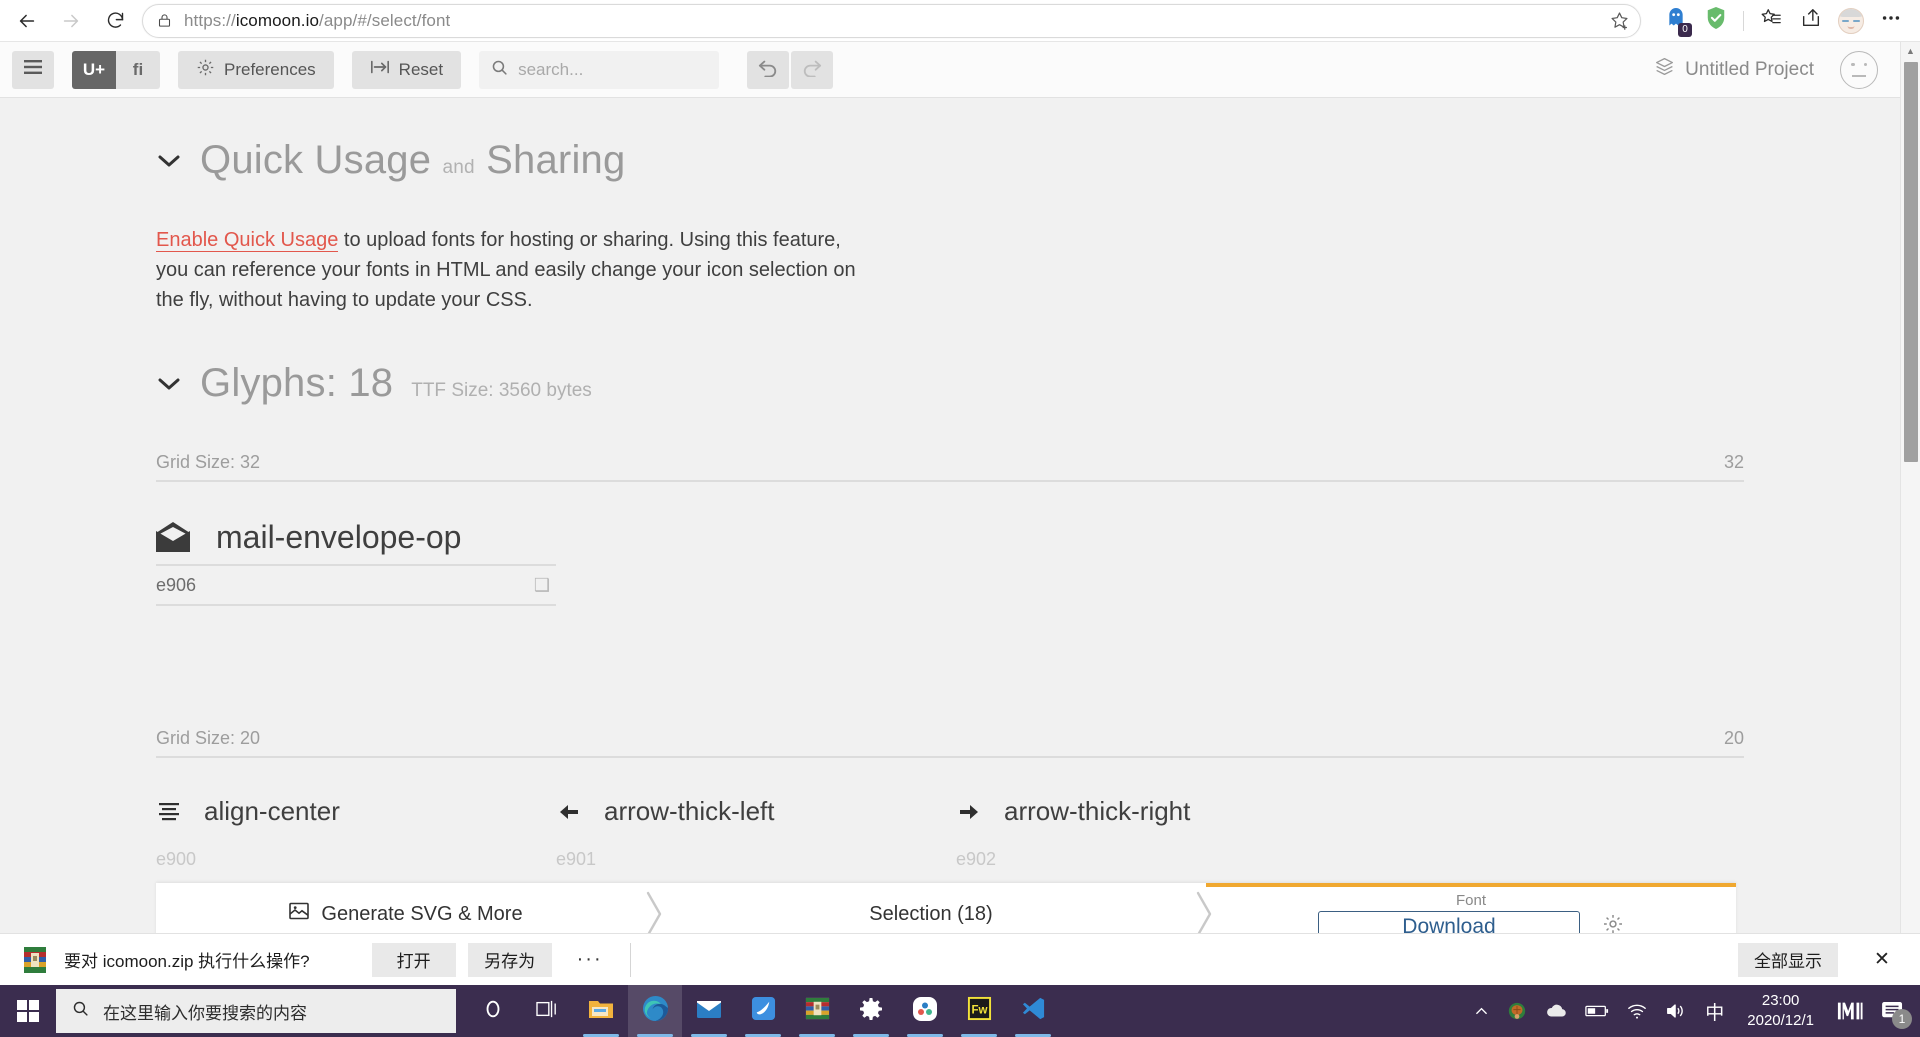 Image resolution: width=1920 pixels, height=1037 pixels. I want to click on mail-envelope-open-icon, so click(173, 537).